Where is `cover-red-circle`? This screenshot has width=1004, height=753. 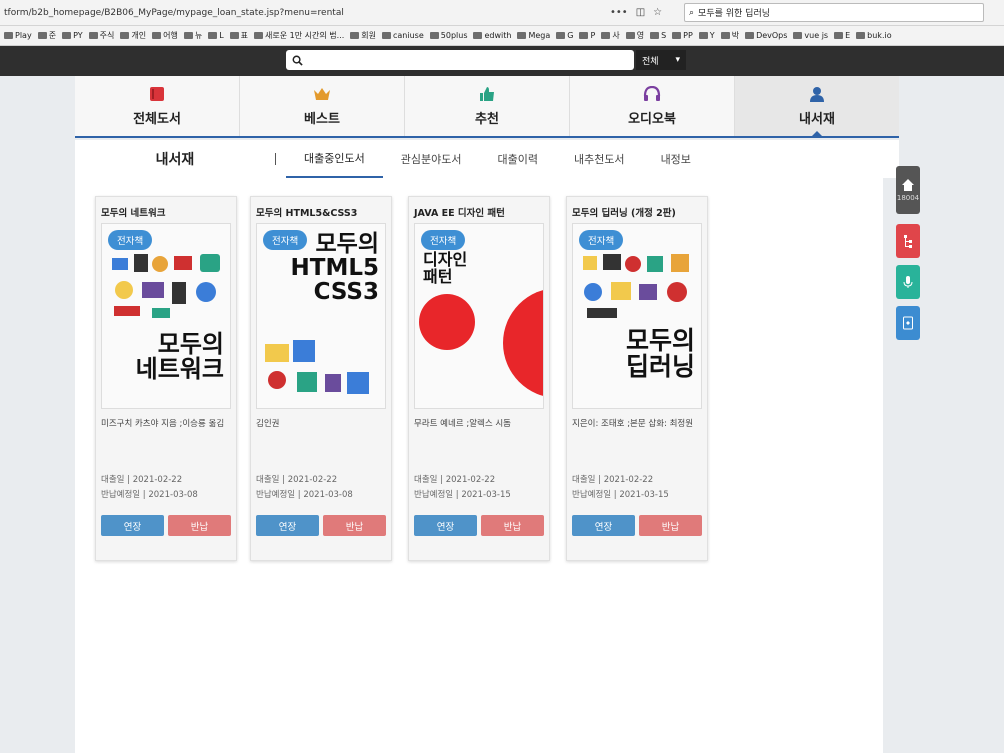 cover-red-circle is located at coordinates (447, 322).